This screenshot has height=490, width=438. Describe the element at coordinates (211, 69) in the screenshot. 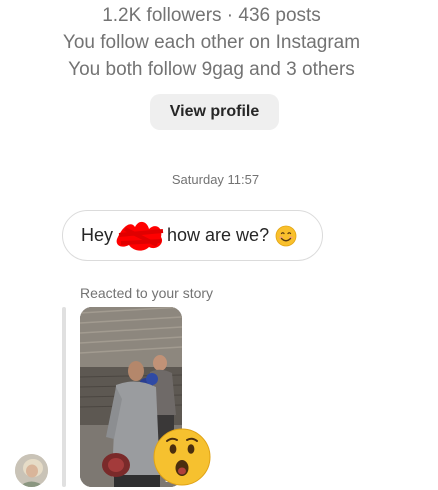

I see `mutual-follows: You both follow 9gag and 3 others` at that location.